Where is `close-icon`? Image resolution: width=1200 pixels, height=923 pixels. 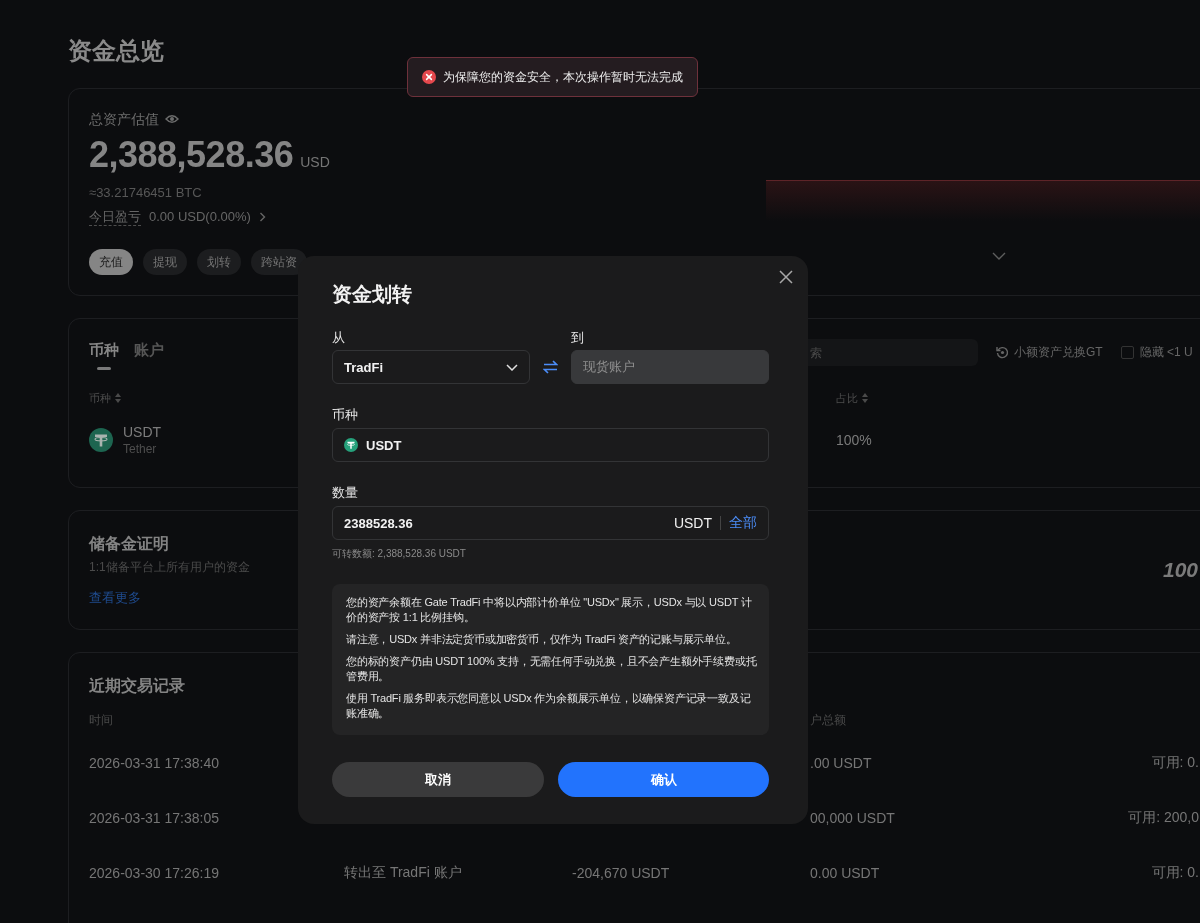
close-icon is located at coordinates (786, 277).